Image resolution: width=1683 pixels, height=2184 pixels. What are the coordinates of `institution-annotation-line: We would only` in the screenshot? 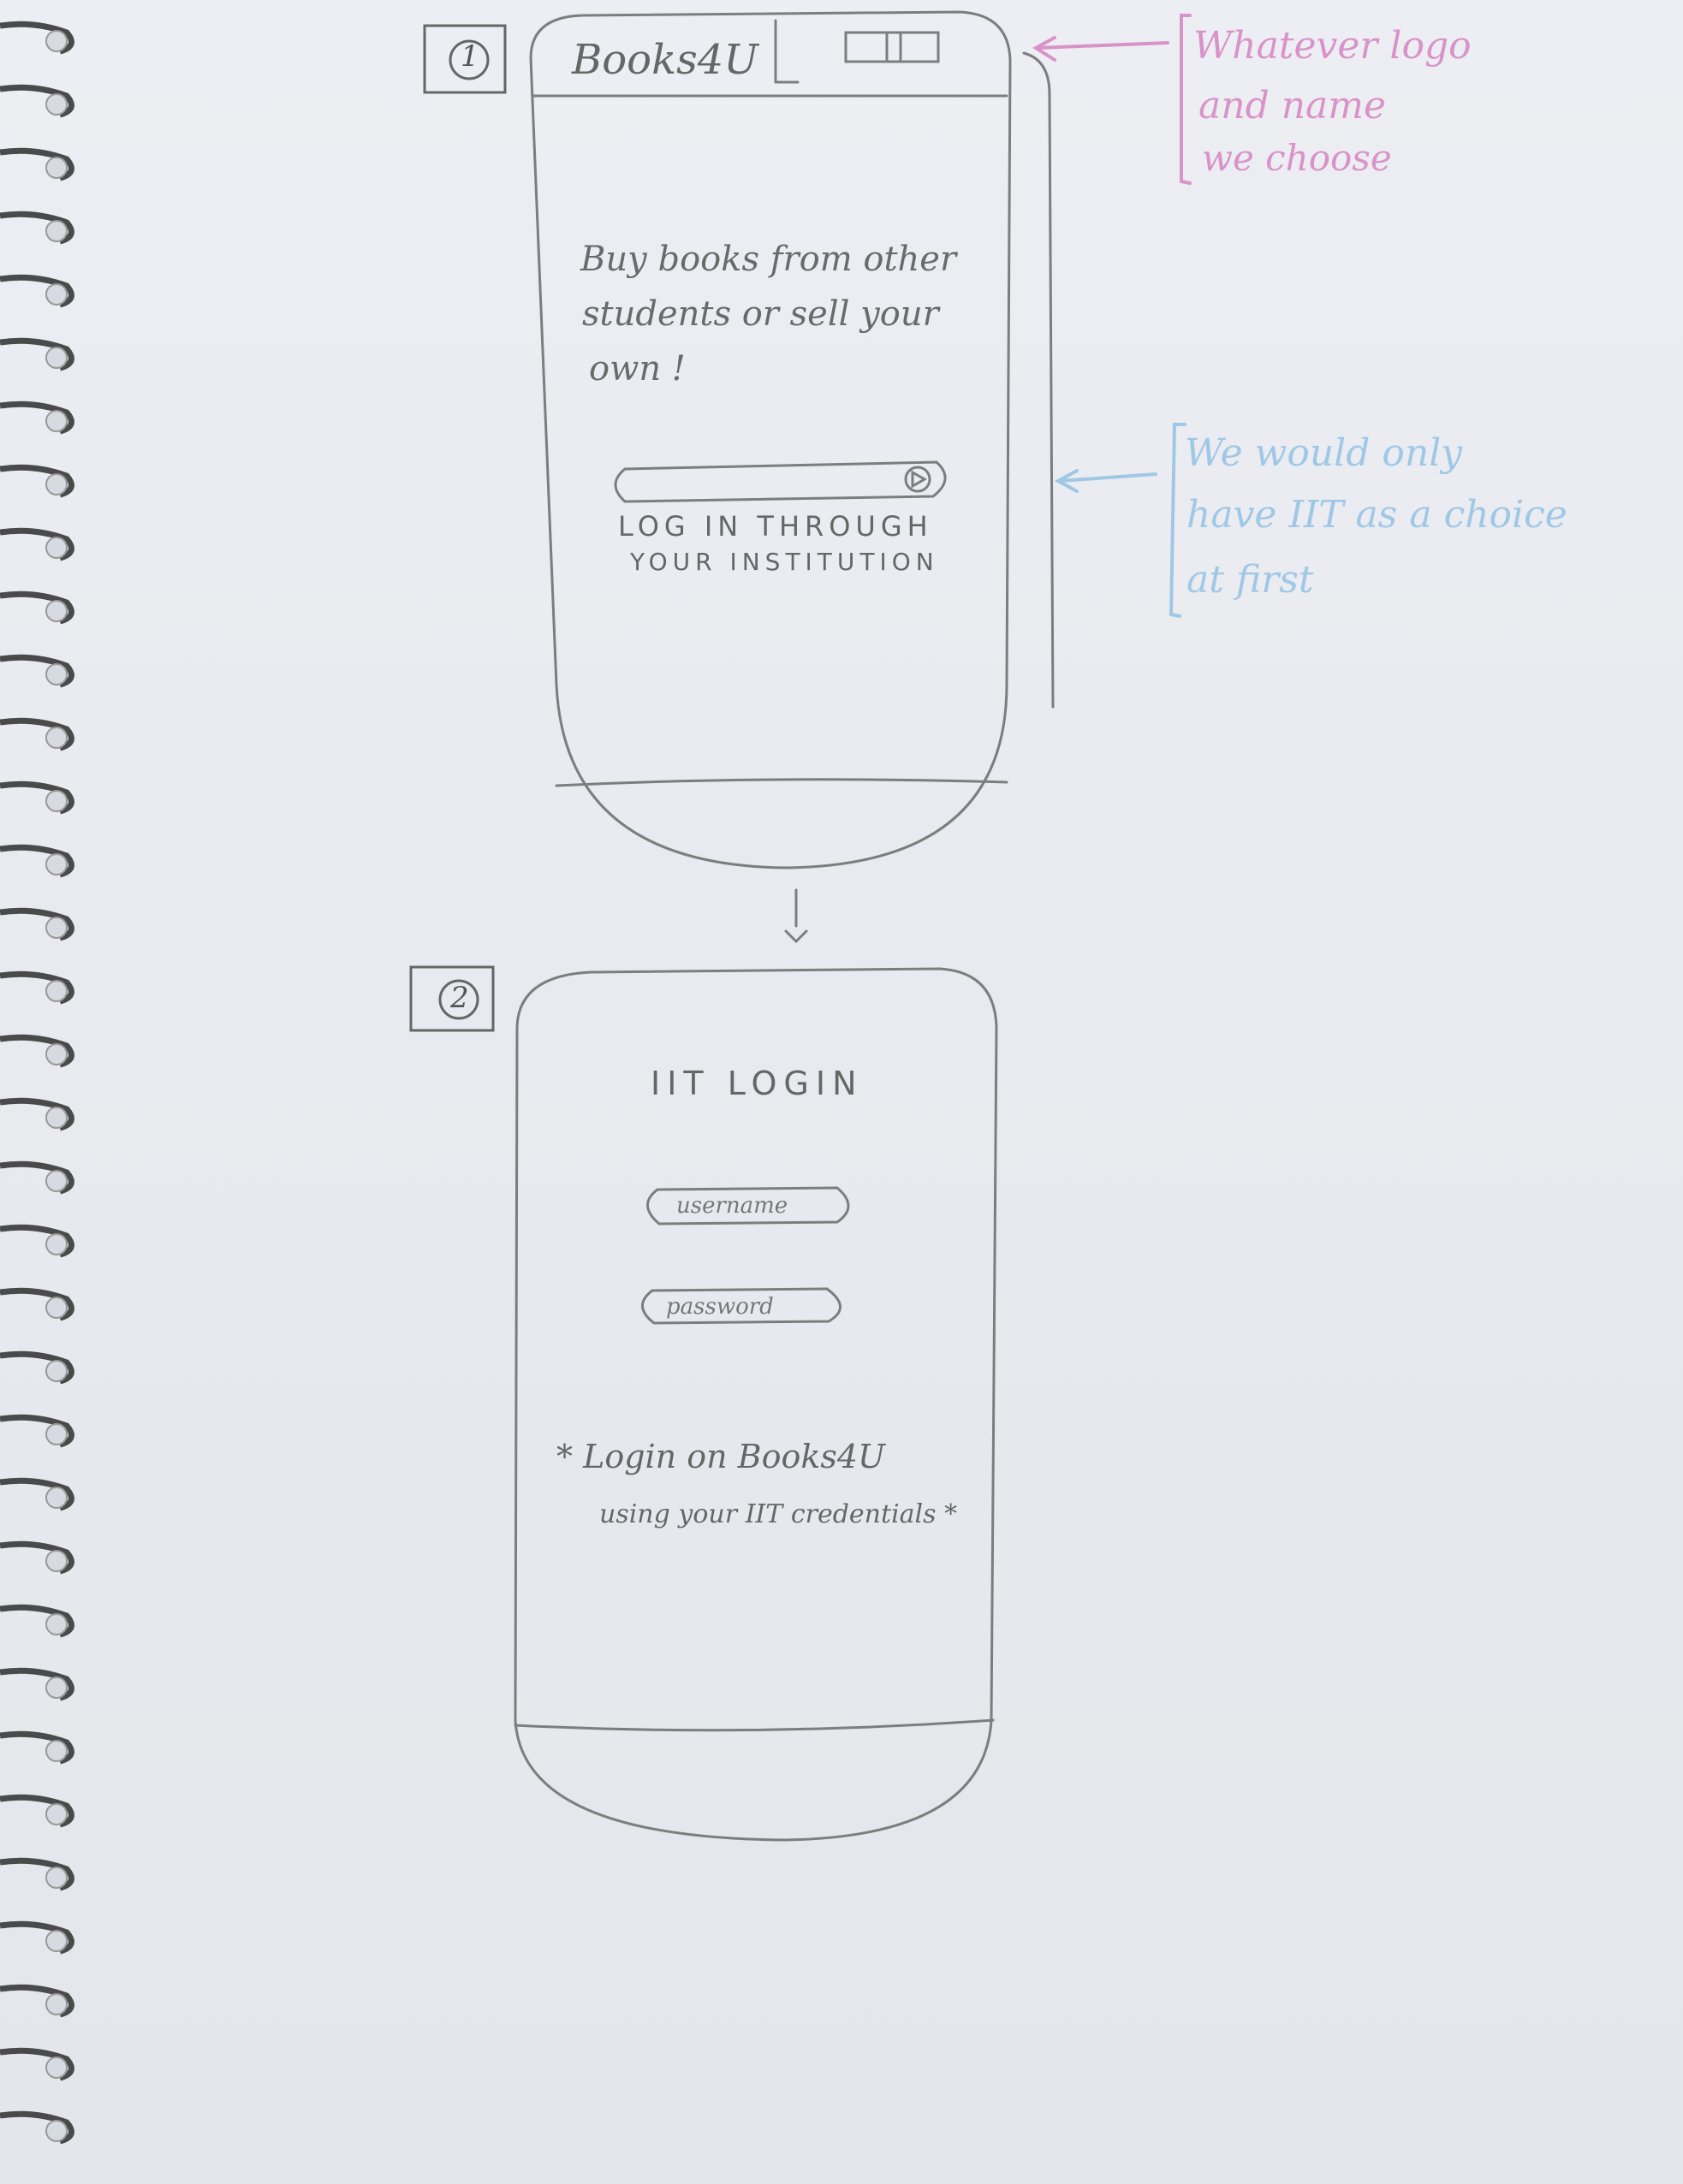 It's located at (1324, 453).